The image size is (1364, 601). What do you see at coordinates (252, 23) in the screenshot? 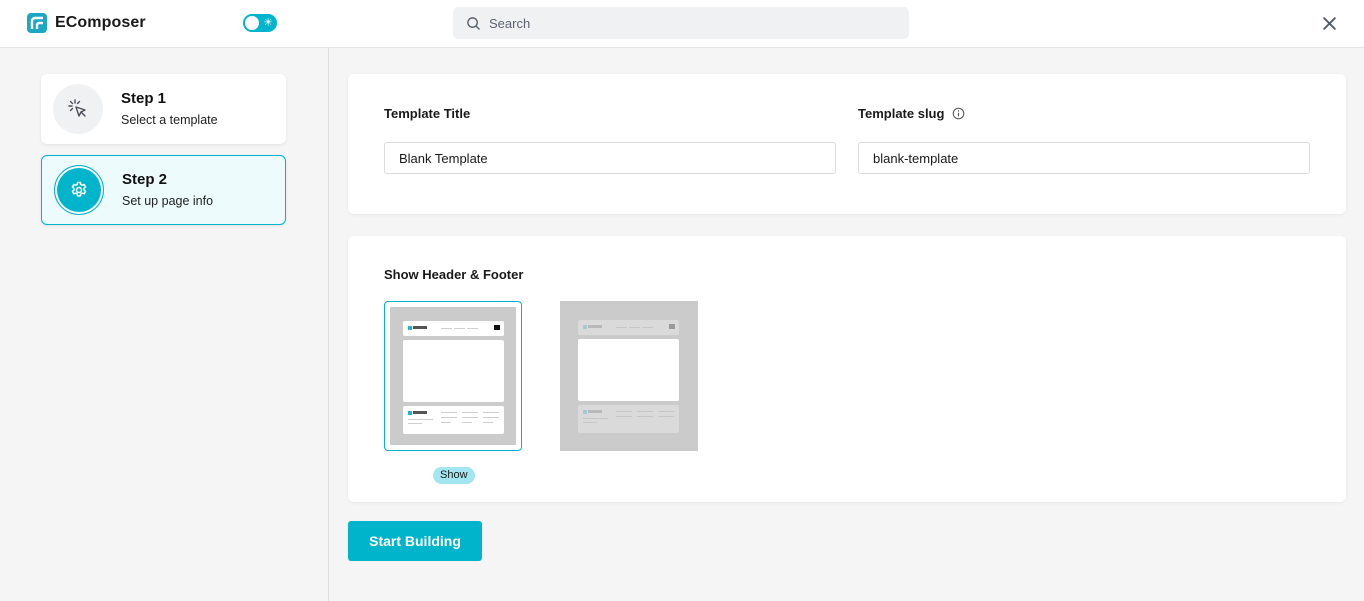
I see `toggle-knob` at bounding box center [252, 23].